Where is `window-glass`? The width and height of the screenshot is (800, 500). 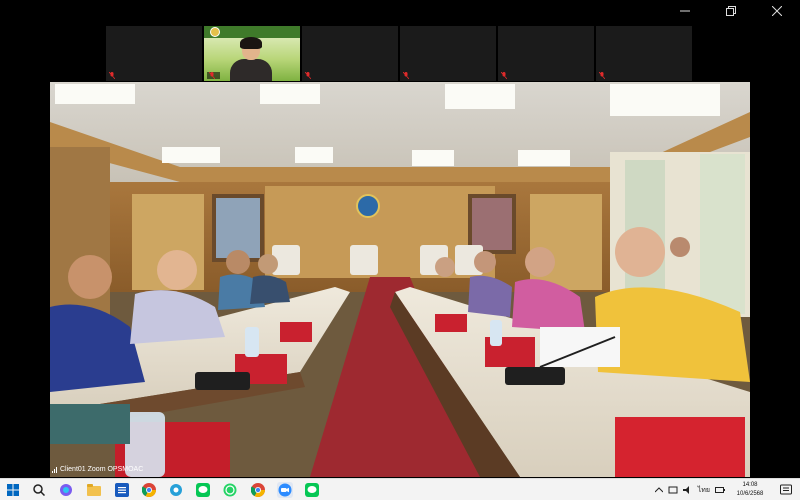
window-glass is located at coordinates (722, 234).